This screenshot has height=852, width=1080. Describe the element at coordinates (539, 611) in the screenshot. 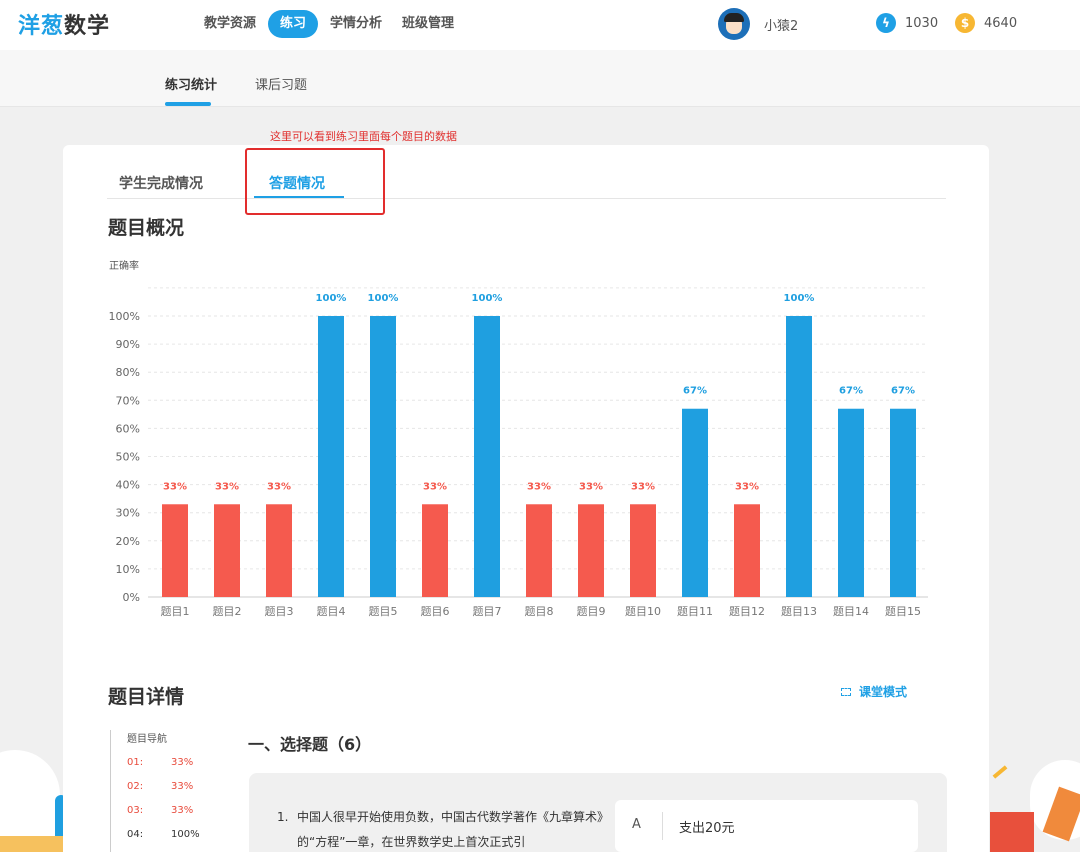

I see `x-tick-label: 题目8` at that location.